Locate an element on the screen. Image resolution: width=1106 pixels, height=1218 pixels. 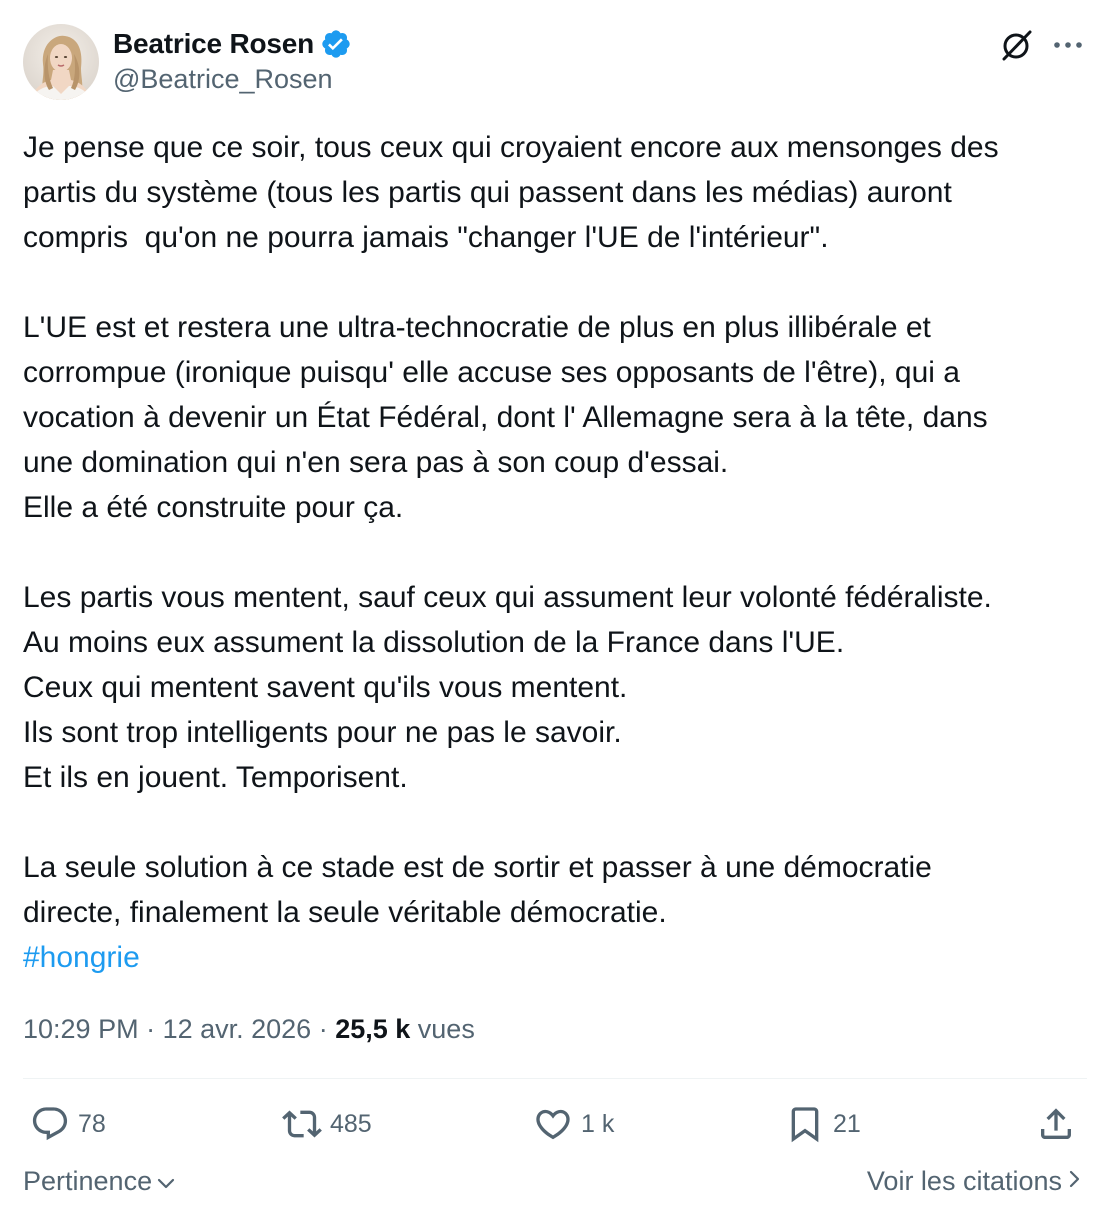
tweet-date: 12 avr. 2026 is located at coordinates (237, 1029).